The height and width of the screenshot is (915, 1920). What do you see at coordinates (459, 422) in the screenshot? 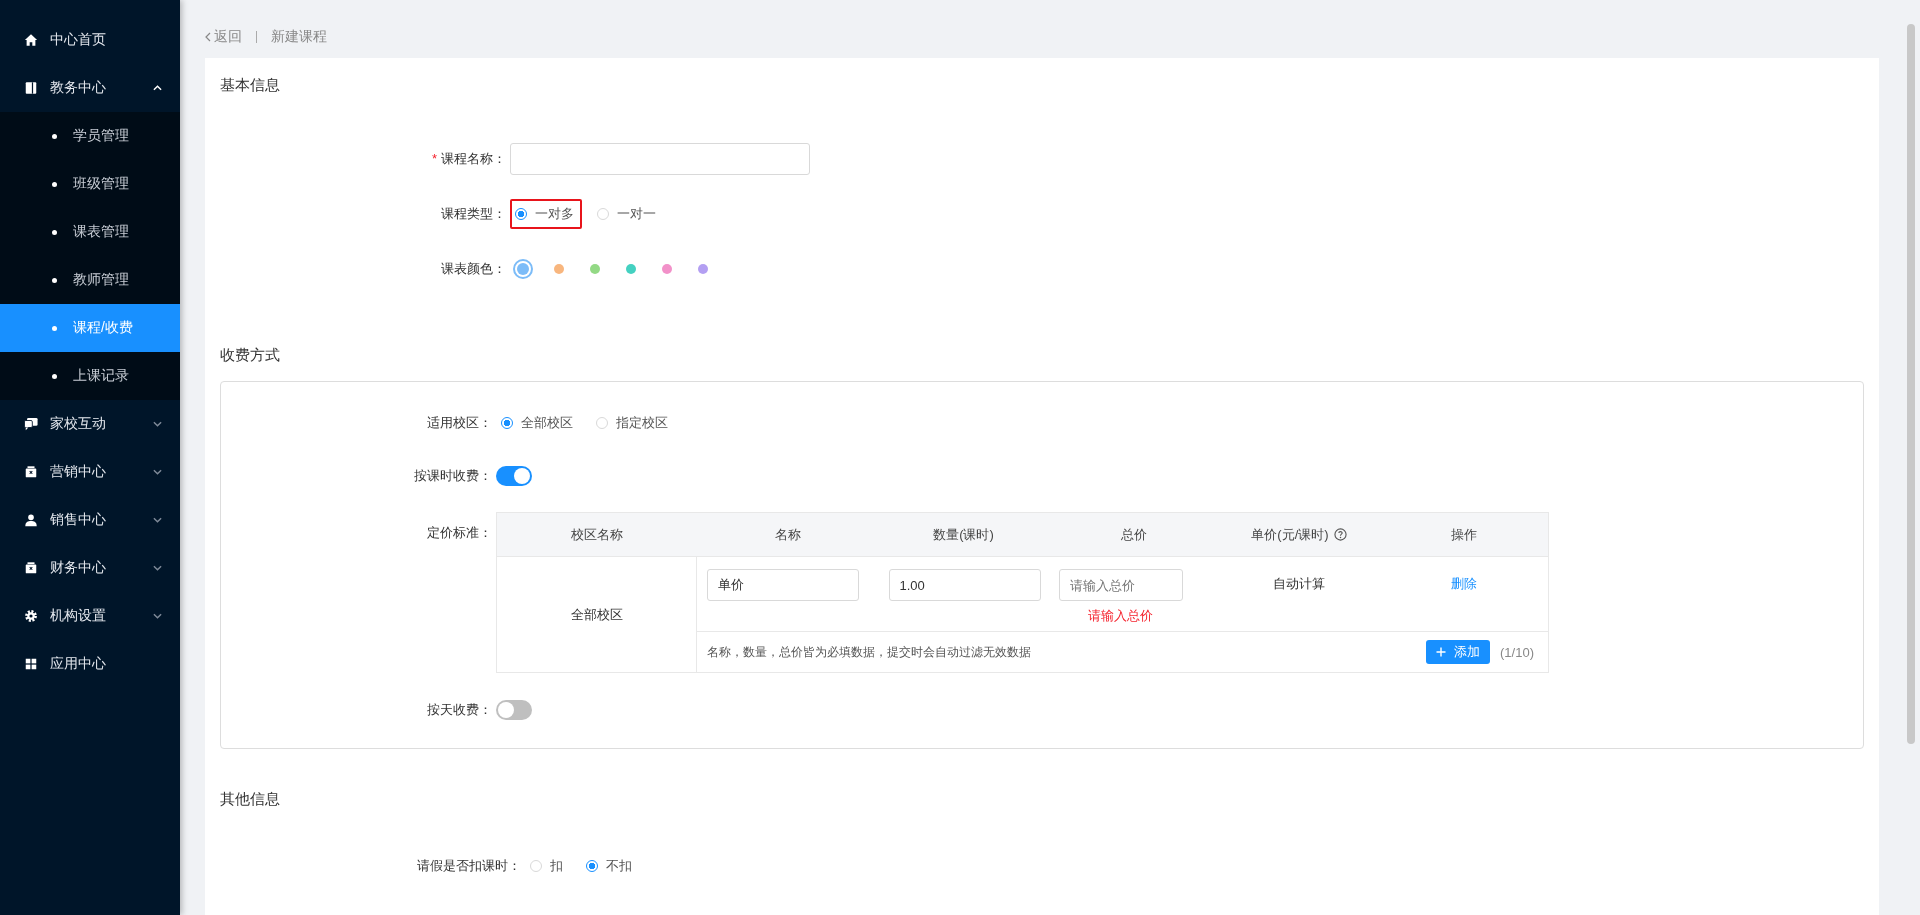
I see `field-label: 适用校区：` at bounding box center [459, 422].